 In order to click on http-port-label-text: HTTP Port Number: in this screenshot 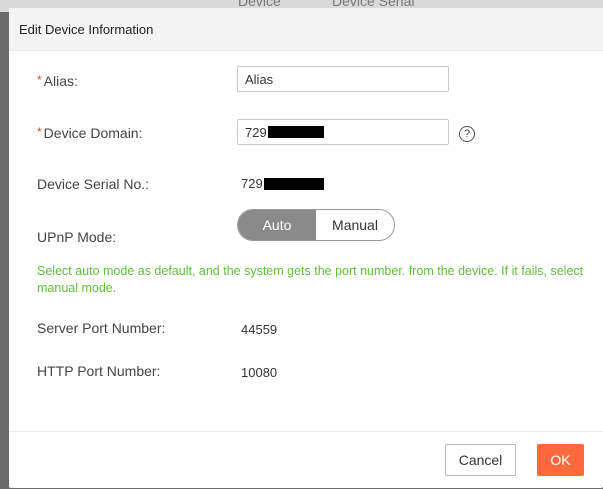, I will do `click(99, 371)`.